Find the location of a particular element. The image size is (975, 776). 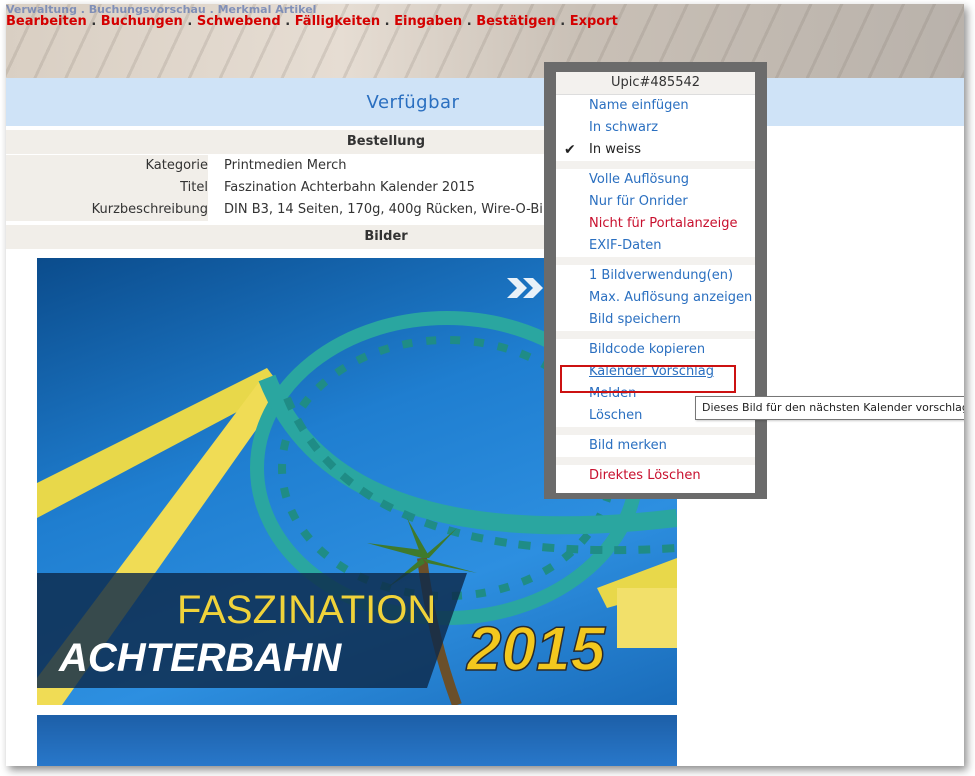

status-label: Verfügbar is located at coordinates (413, 102).